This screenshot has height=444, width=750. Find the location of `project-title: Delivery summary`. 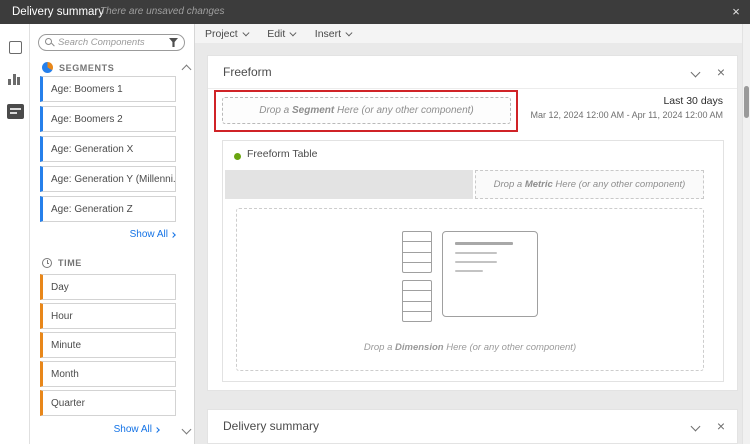

project-title: Delivery summary is located at coordinates (58, 12).